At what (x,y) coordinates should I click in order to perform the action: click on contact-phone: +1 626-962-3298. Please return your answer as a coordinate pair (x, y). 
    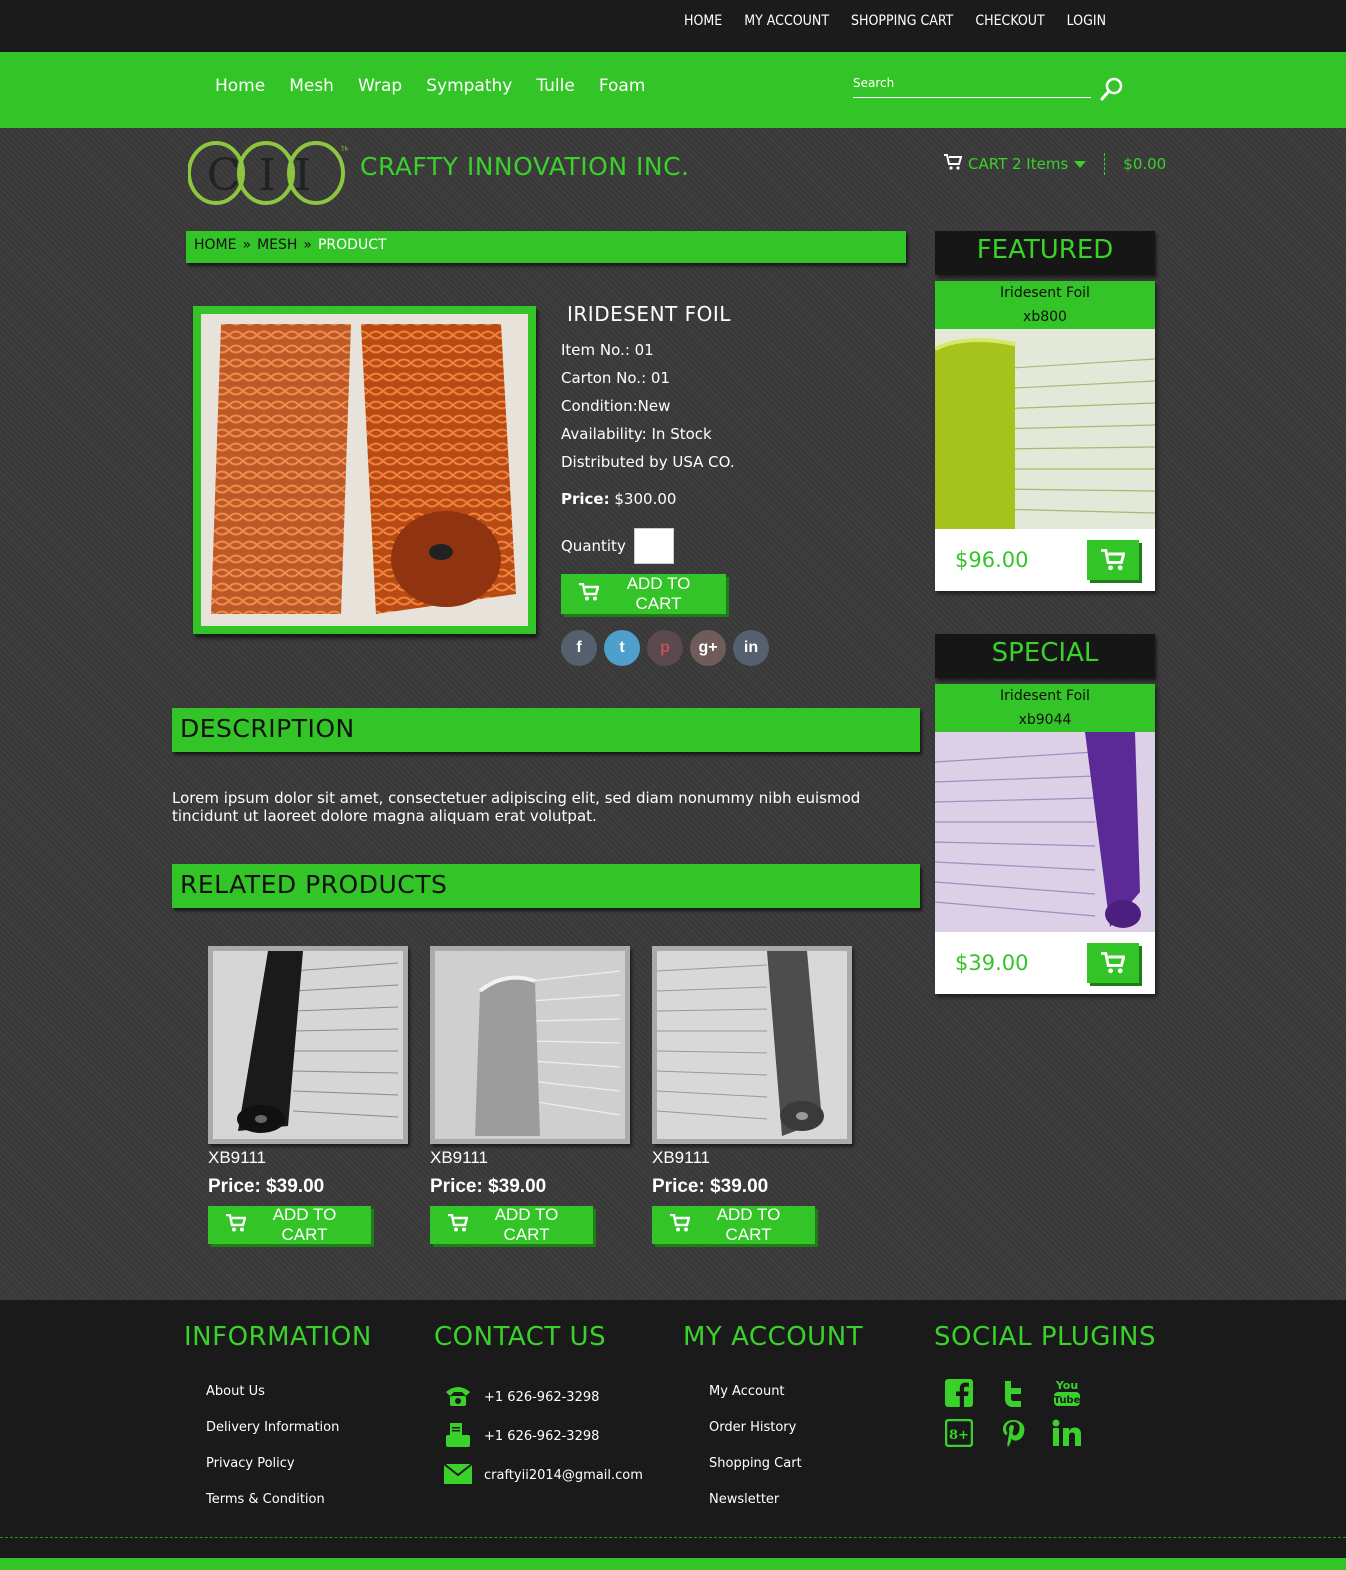
    Looking at the image, I should click on (543, 1397).